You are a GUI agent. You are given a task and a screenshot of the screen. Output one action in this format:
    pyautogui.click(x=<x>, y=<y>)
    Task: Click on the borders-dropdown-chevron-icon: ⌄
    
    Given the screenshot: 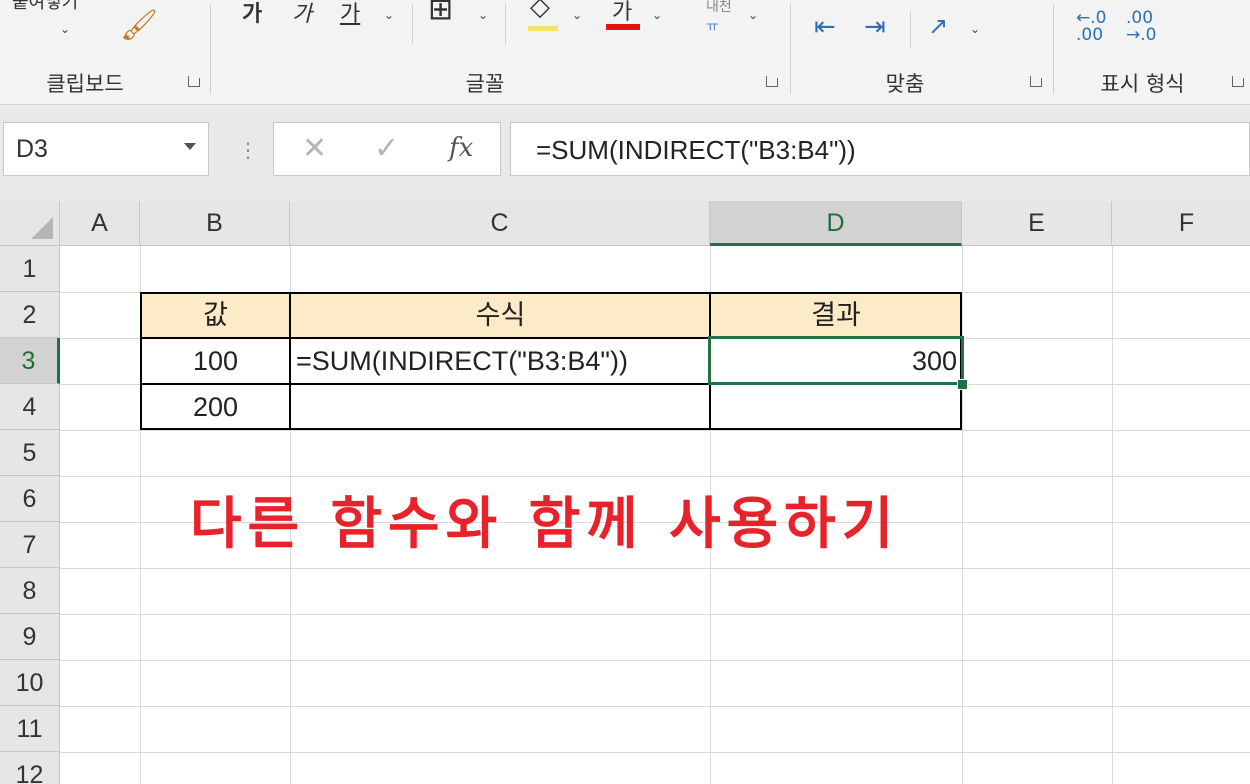 What is the action you would take?
    pyautogui.click(x=483, y=15)
    